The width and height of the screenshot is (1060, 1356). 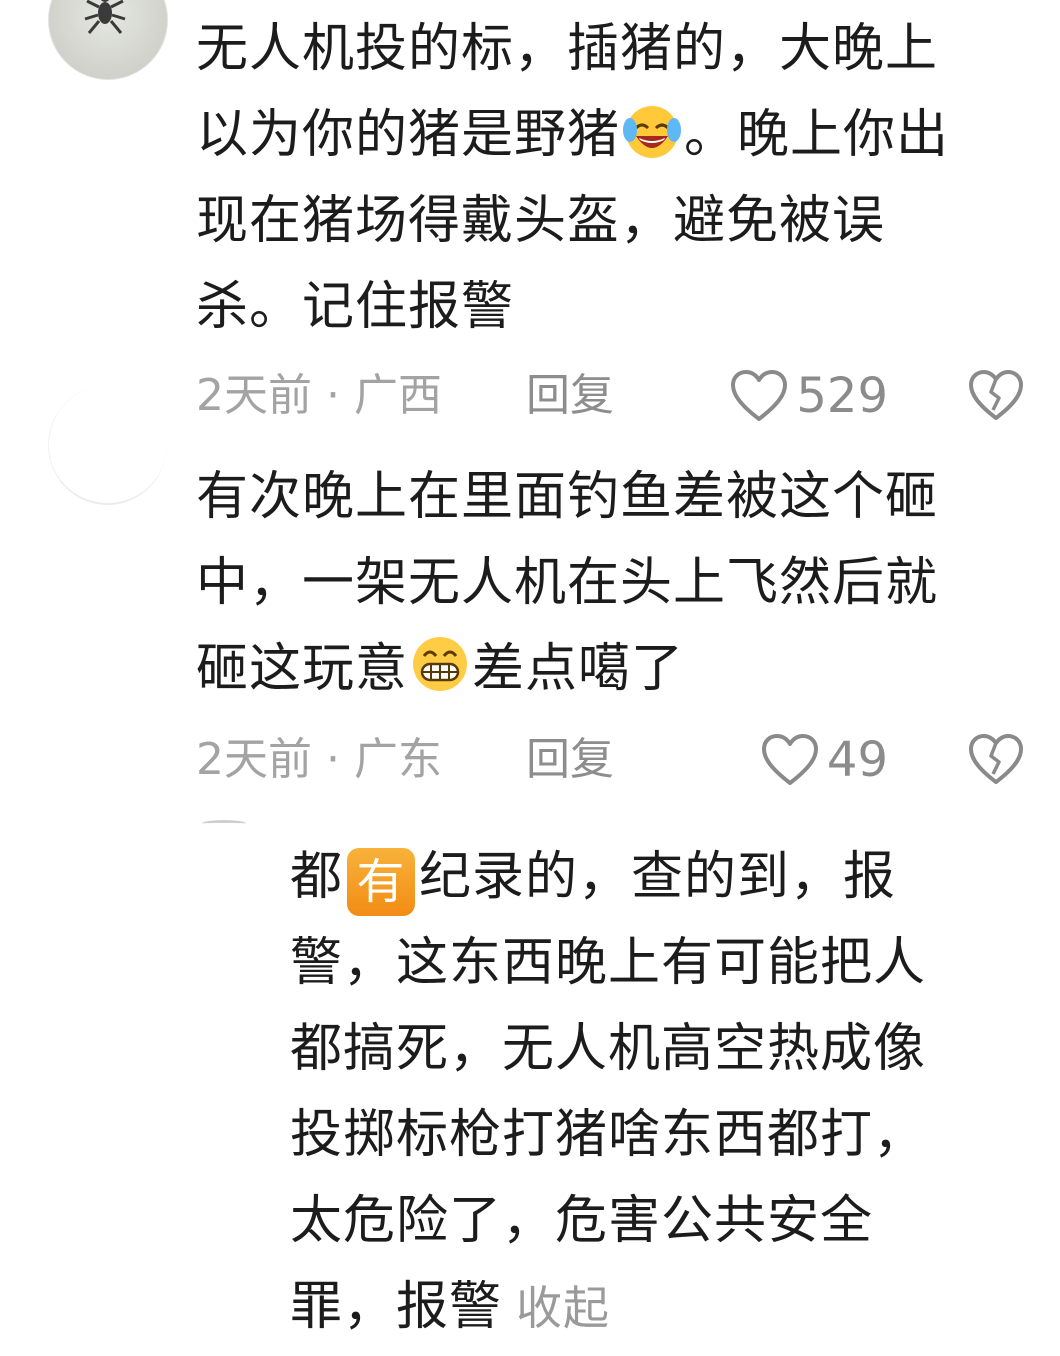 I want to click on comment-text: 以为你的猪是野猪, so click(x=408, y=135).